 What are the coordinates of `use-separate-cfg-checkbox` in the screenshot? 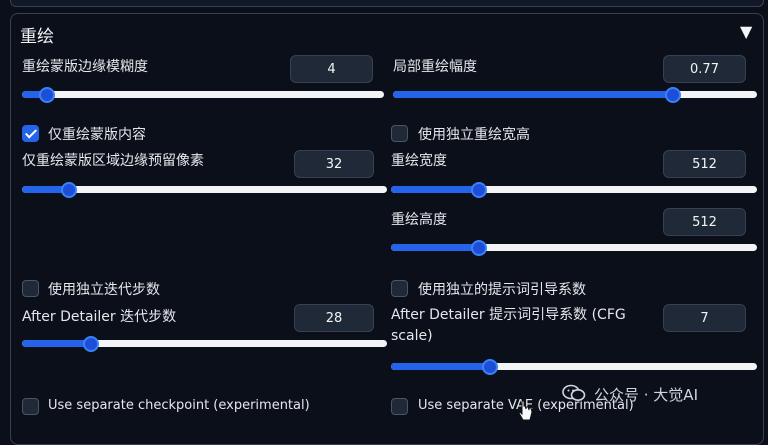 It's located at (399, 288).